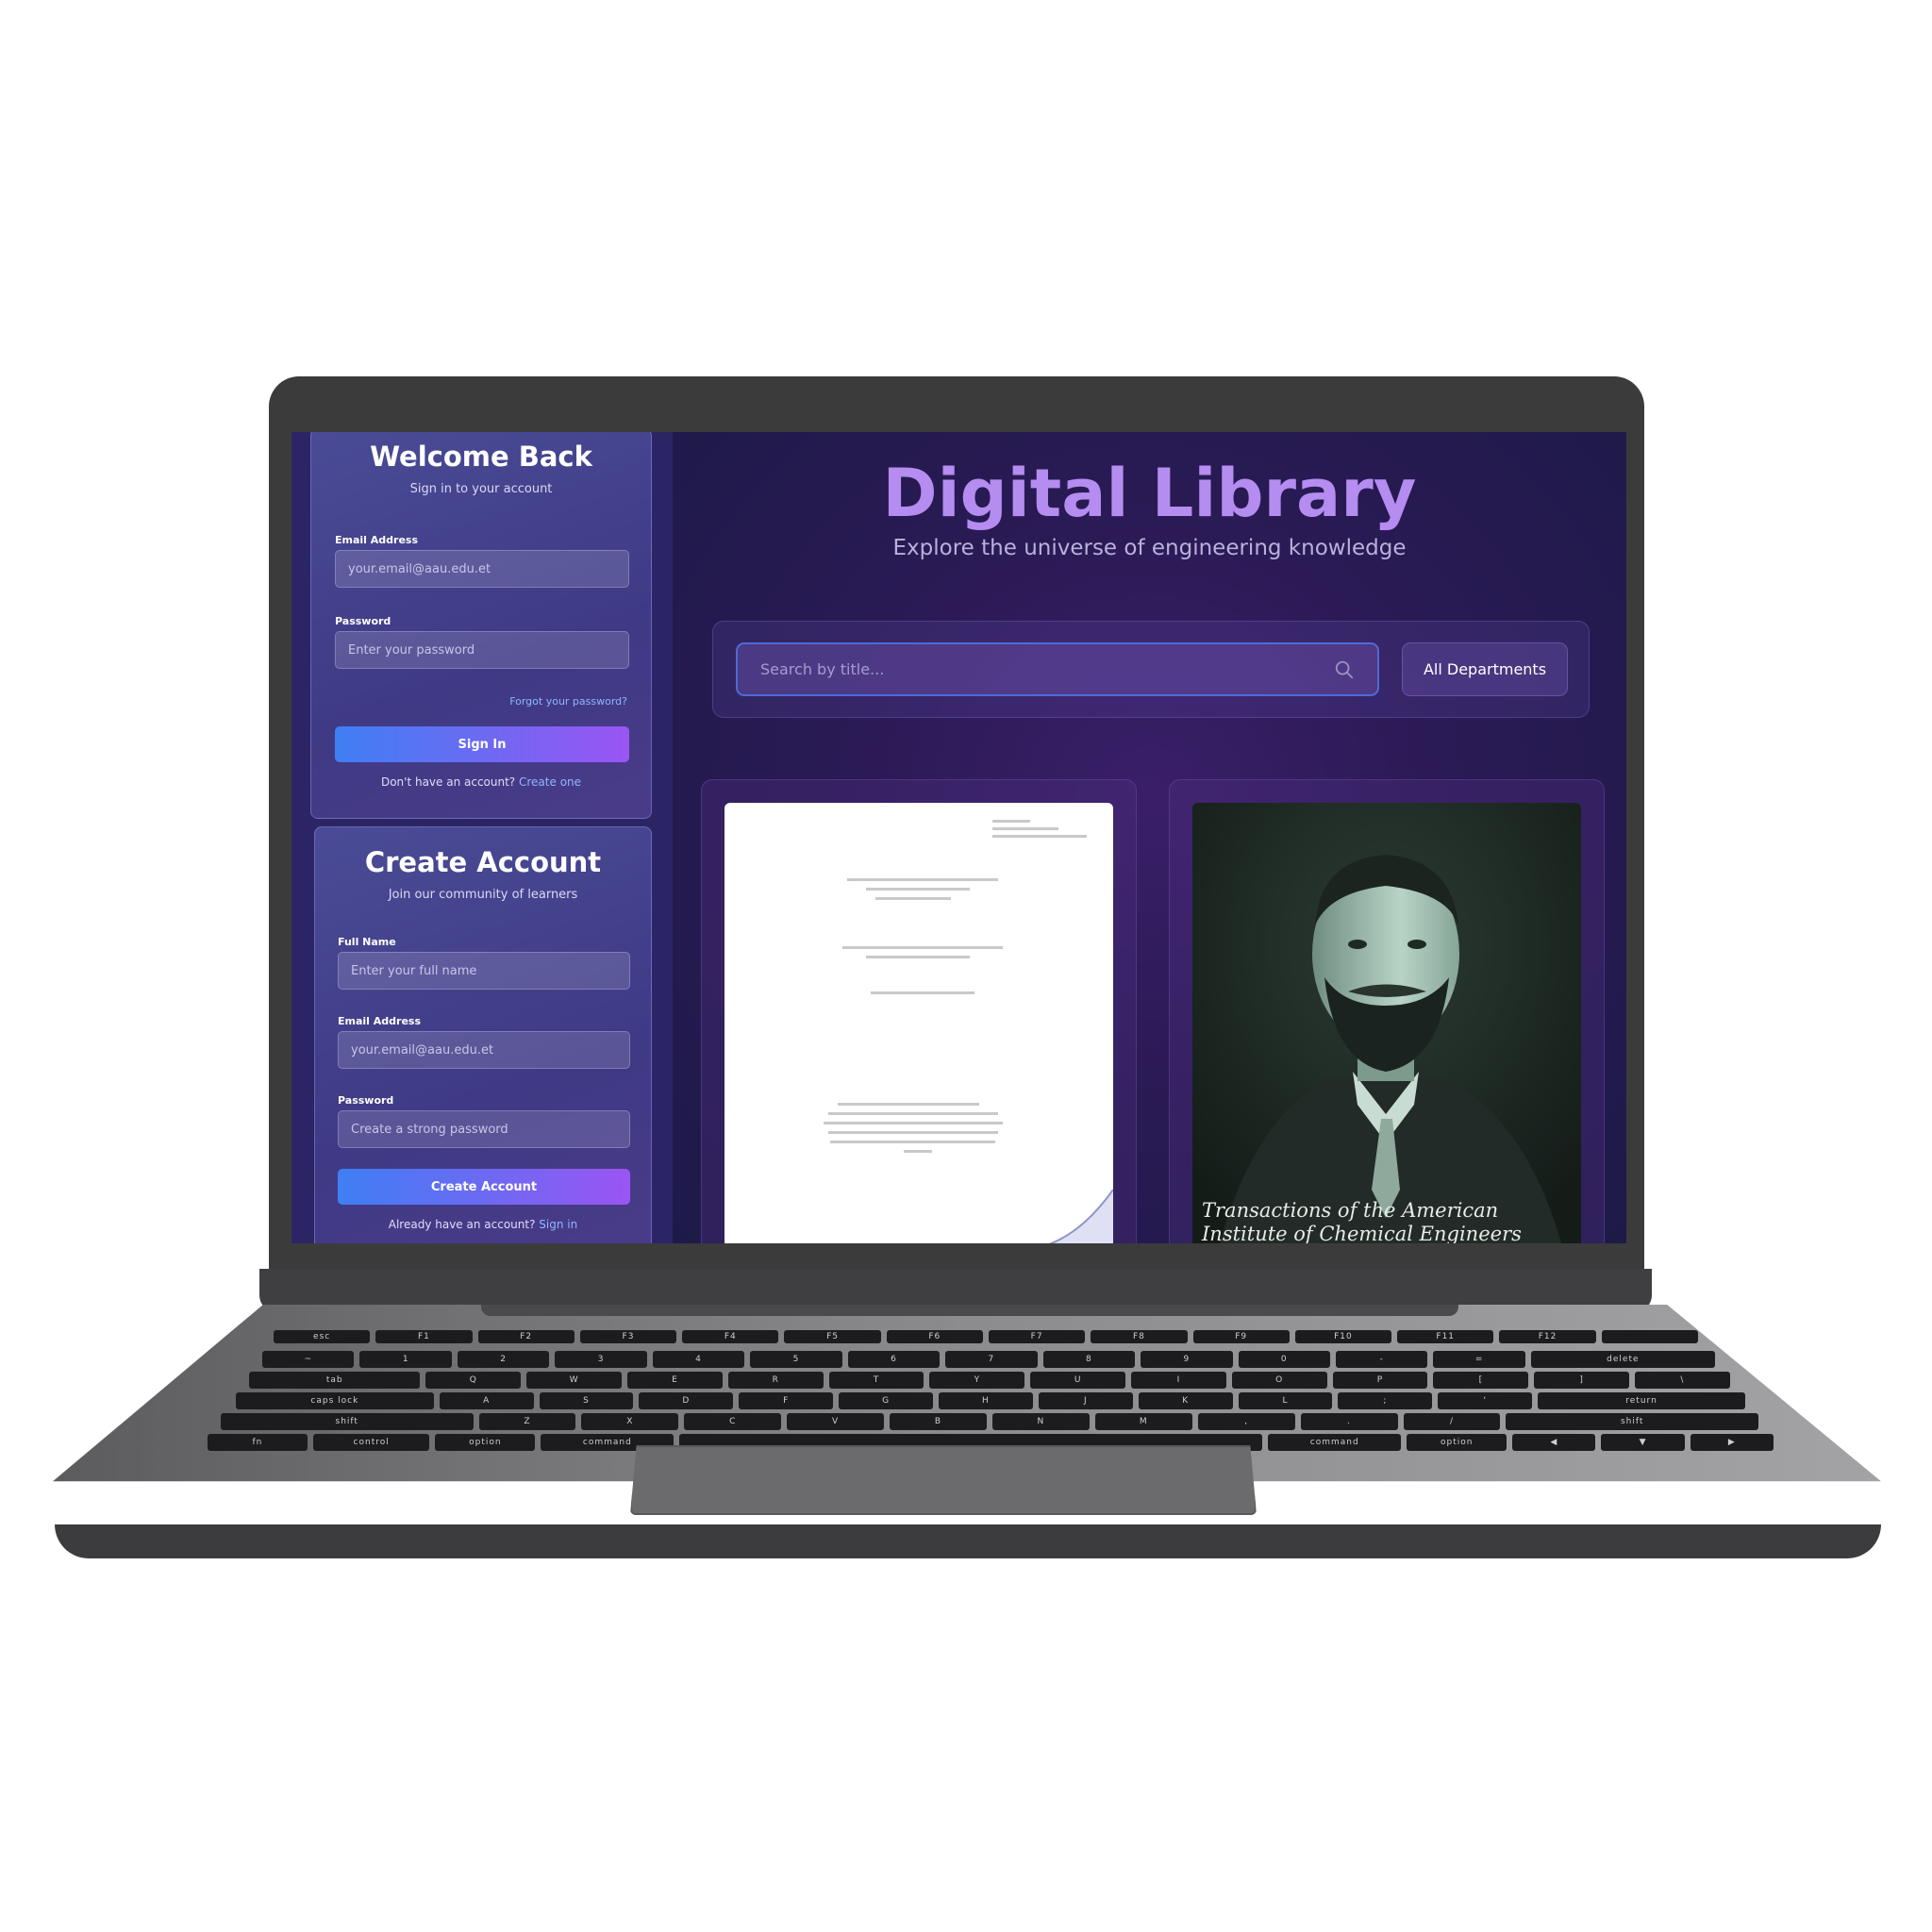 The image size is (1932, 1932). I want to click on keyboard-key: delete, so click(1623, 1359).